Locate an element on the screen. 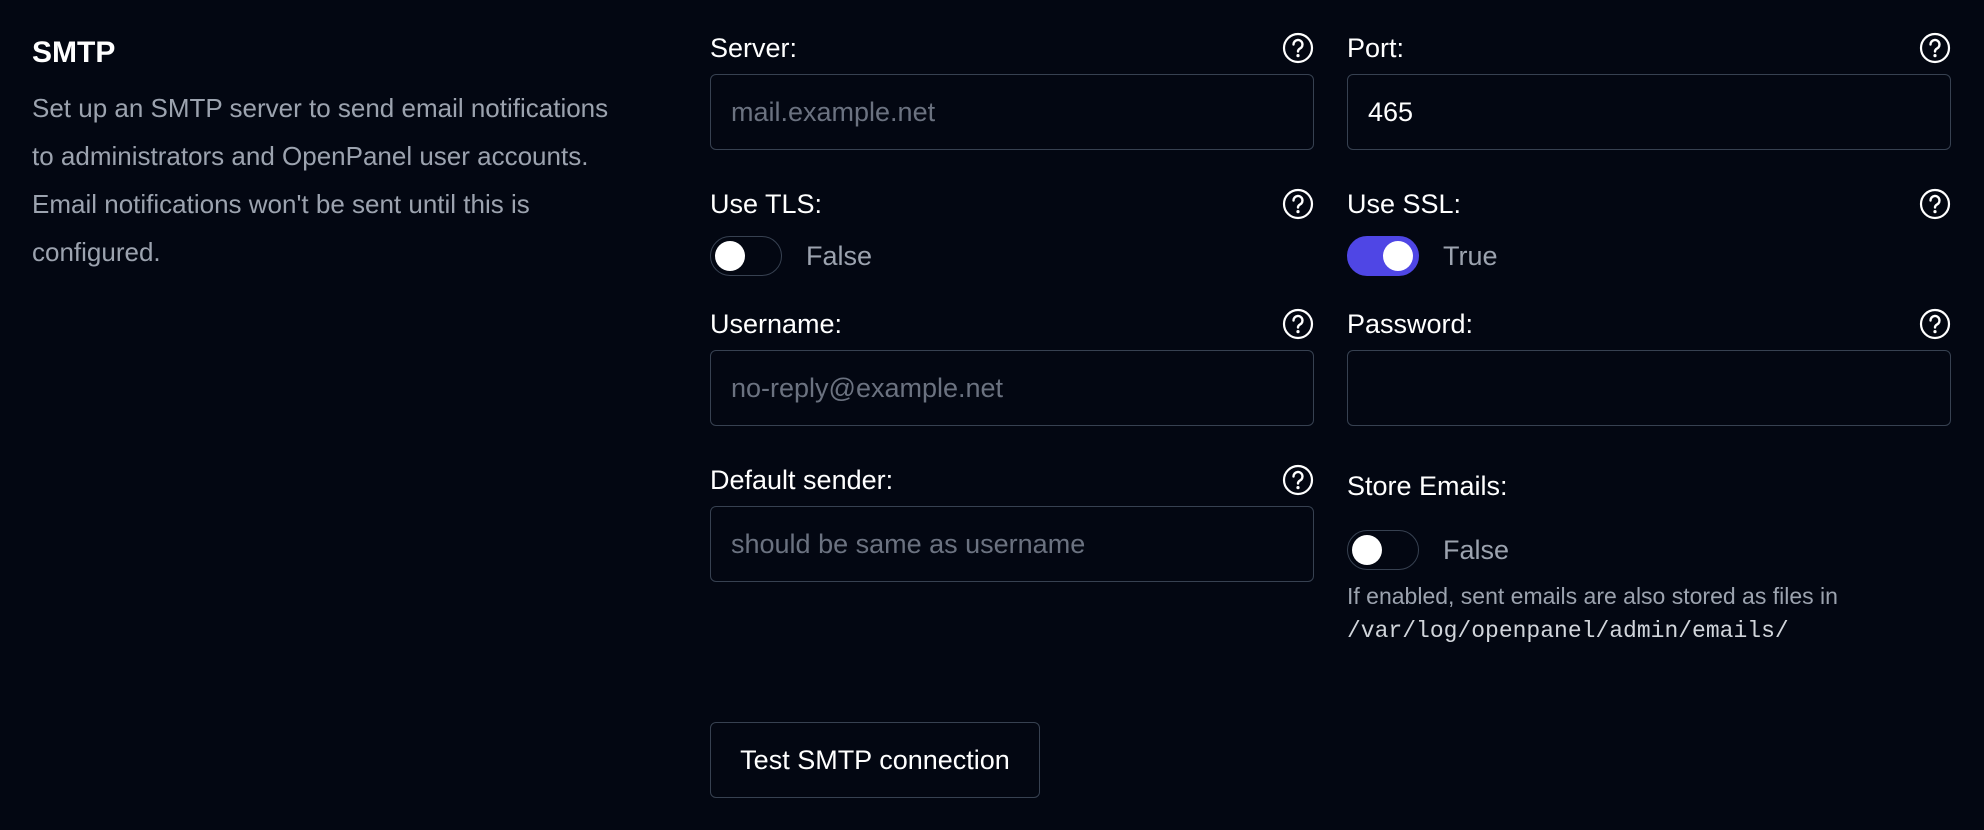 The image size is (1984, 830). store-emails-label: Store Emails: is located at coordinates (1427, 486).